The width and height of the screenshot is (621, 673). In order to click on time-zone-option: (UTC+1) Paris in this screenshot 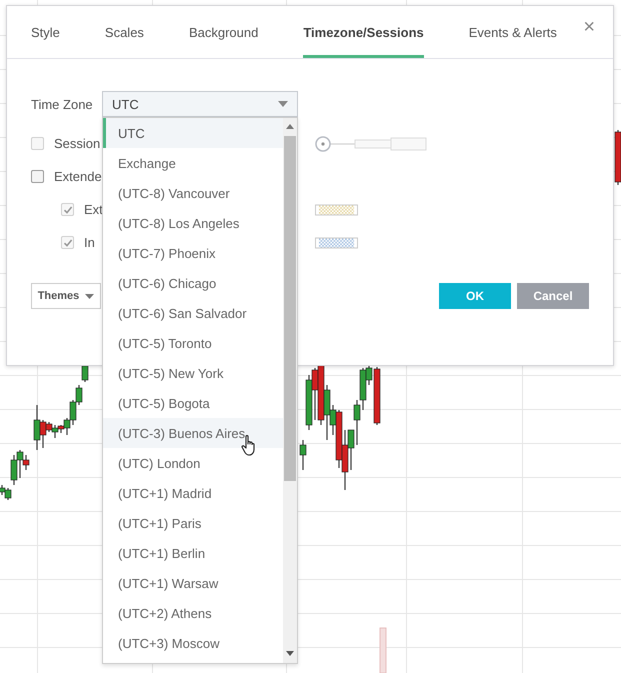, I will do `click(193, 523)`.